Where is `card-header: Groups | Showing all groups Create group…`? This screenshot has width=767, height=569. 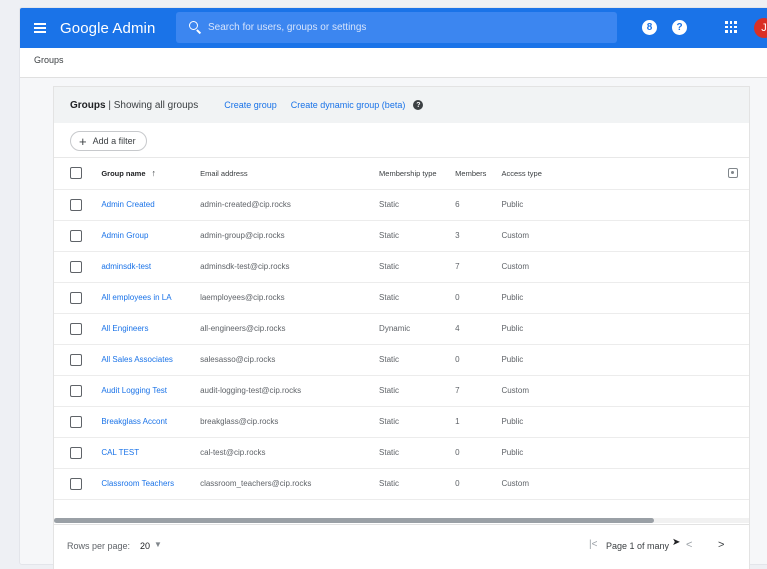 card-header: Groups | Showing all groups Create group… is located at coordinates (401, 105).